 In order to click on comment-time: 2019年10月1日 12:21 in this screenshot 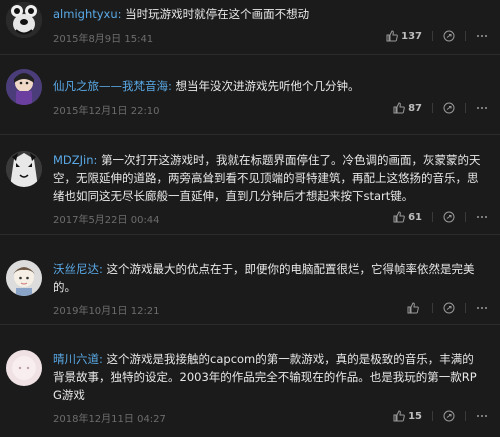, I will do `click(106, 311)`.